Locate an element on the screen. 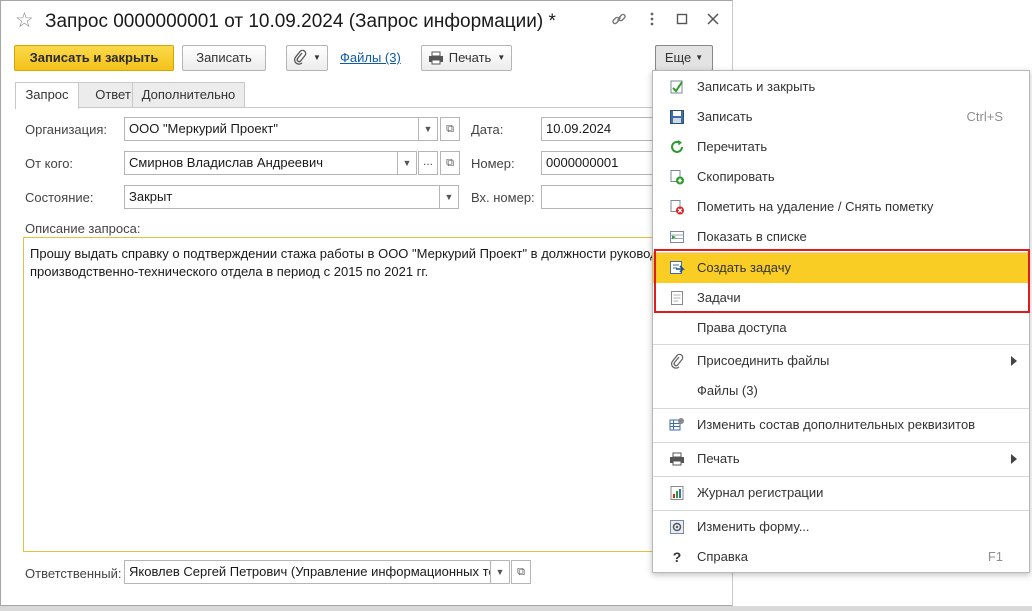 The image size is (1032, 611). save-close-icon is located at coordinates (677, 87).